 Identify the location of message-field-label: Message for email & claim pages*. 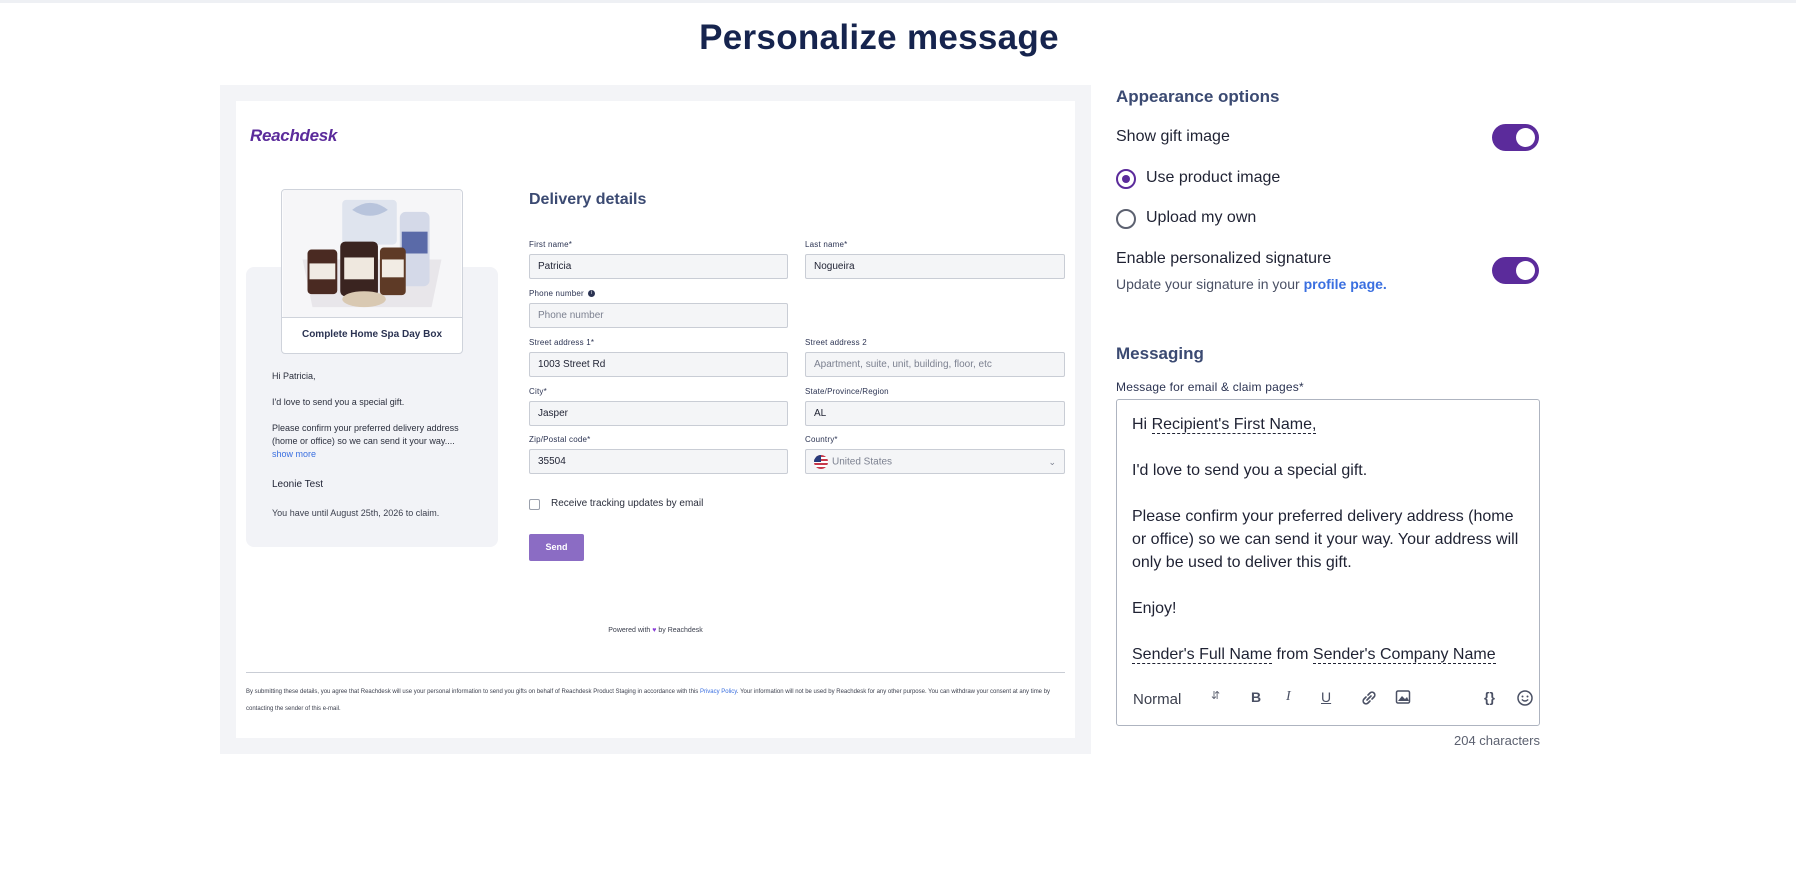
(1210, 387).